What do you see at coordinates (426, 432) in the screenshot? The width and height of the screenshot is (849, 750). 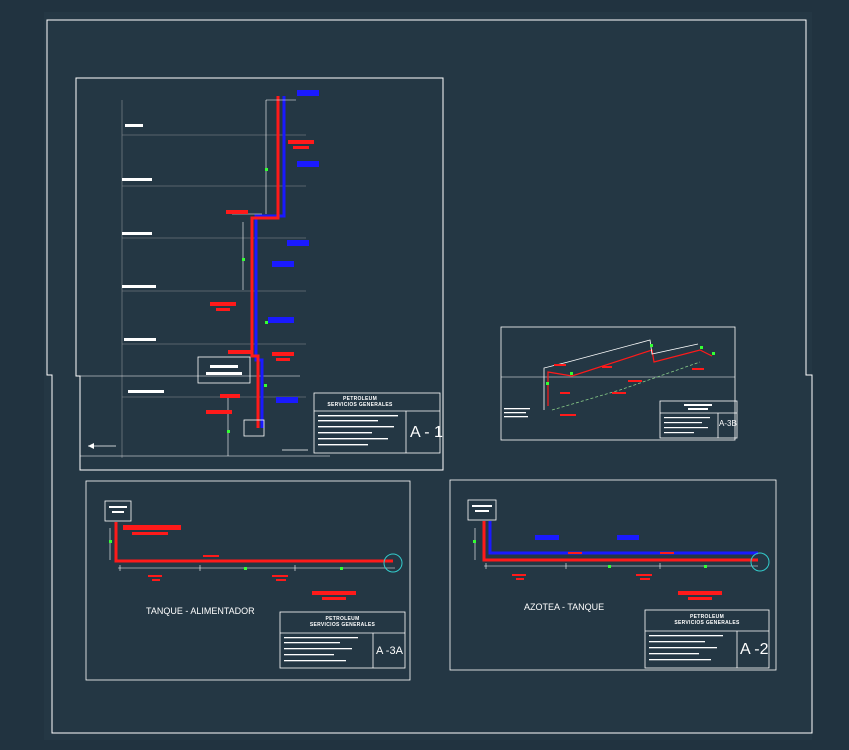 I see `a1-sheet-code: A - 1` at bounding box center [426, 432].